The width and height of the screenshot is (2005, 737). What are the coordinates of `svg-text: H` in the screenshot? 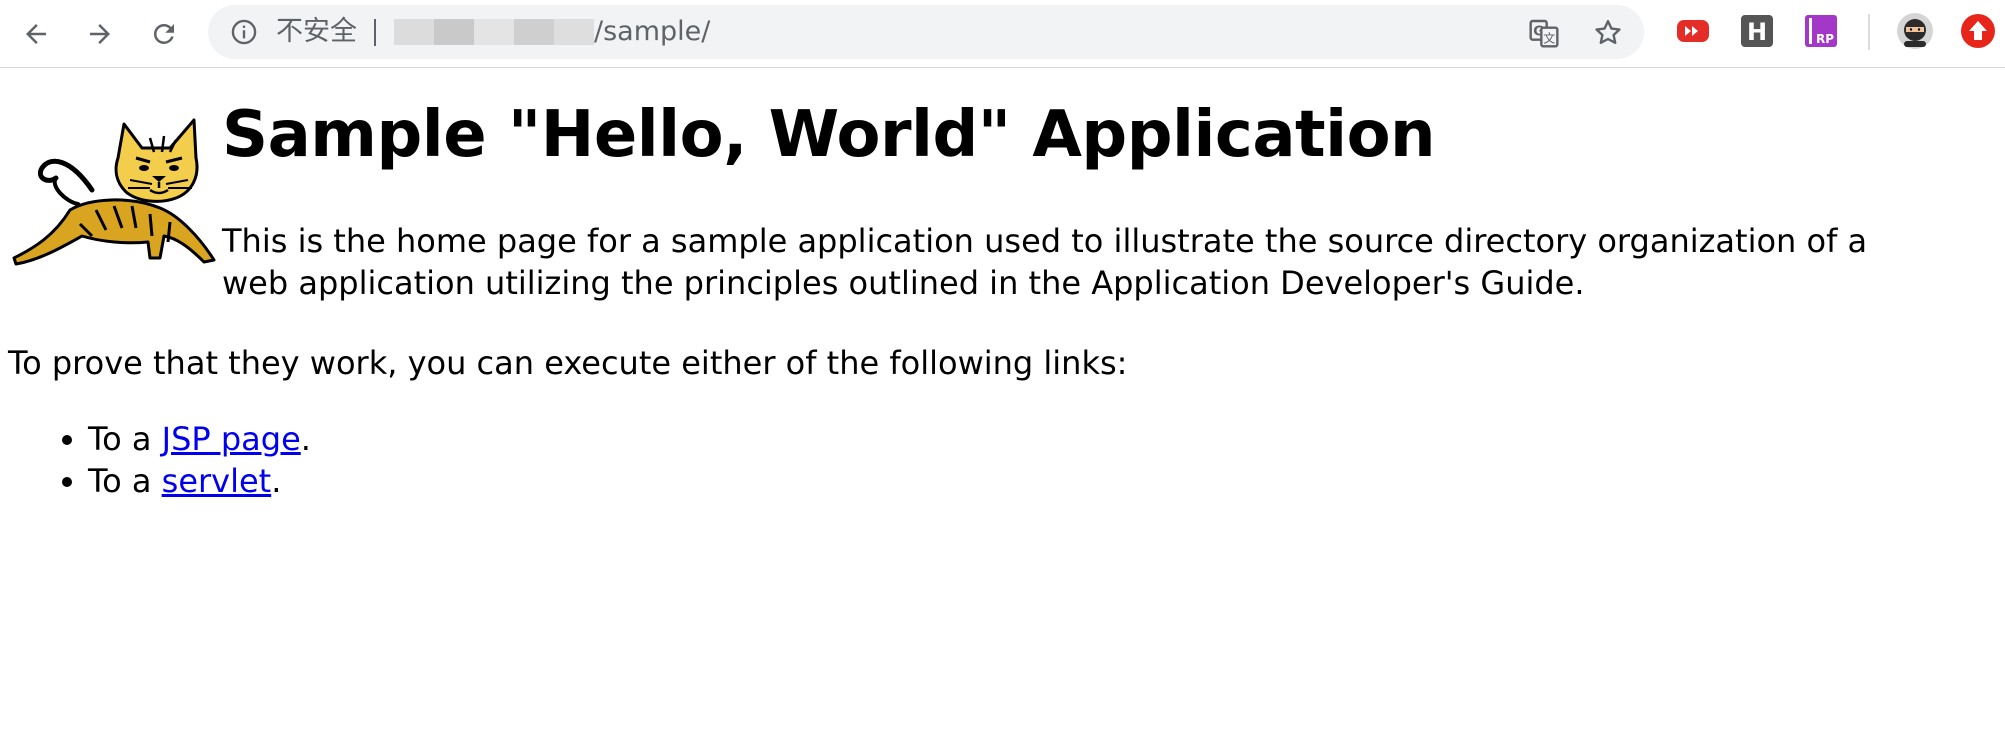 It's located at (1757, 32).